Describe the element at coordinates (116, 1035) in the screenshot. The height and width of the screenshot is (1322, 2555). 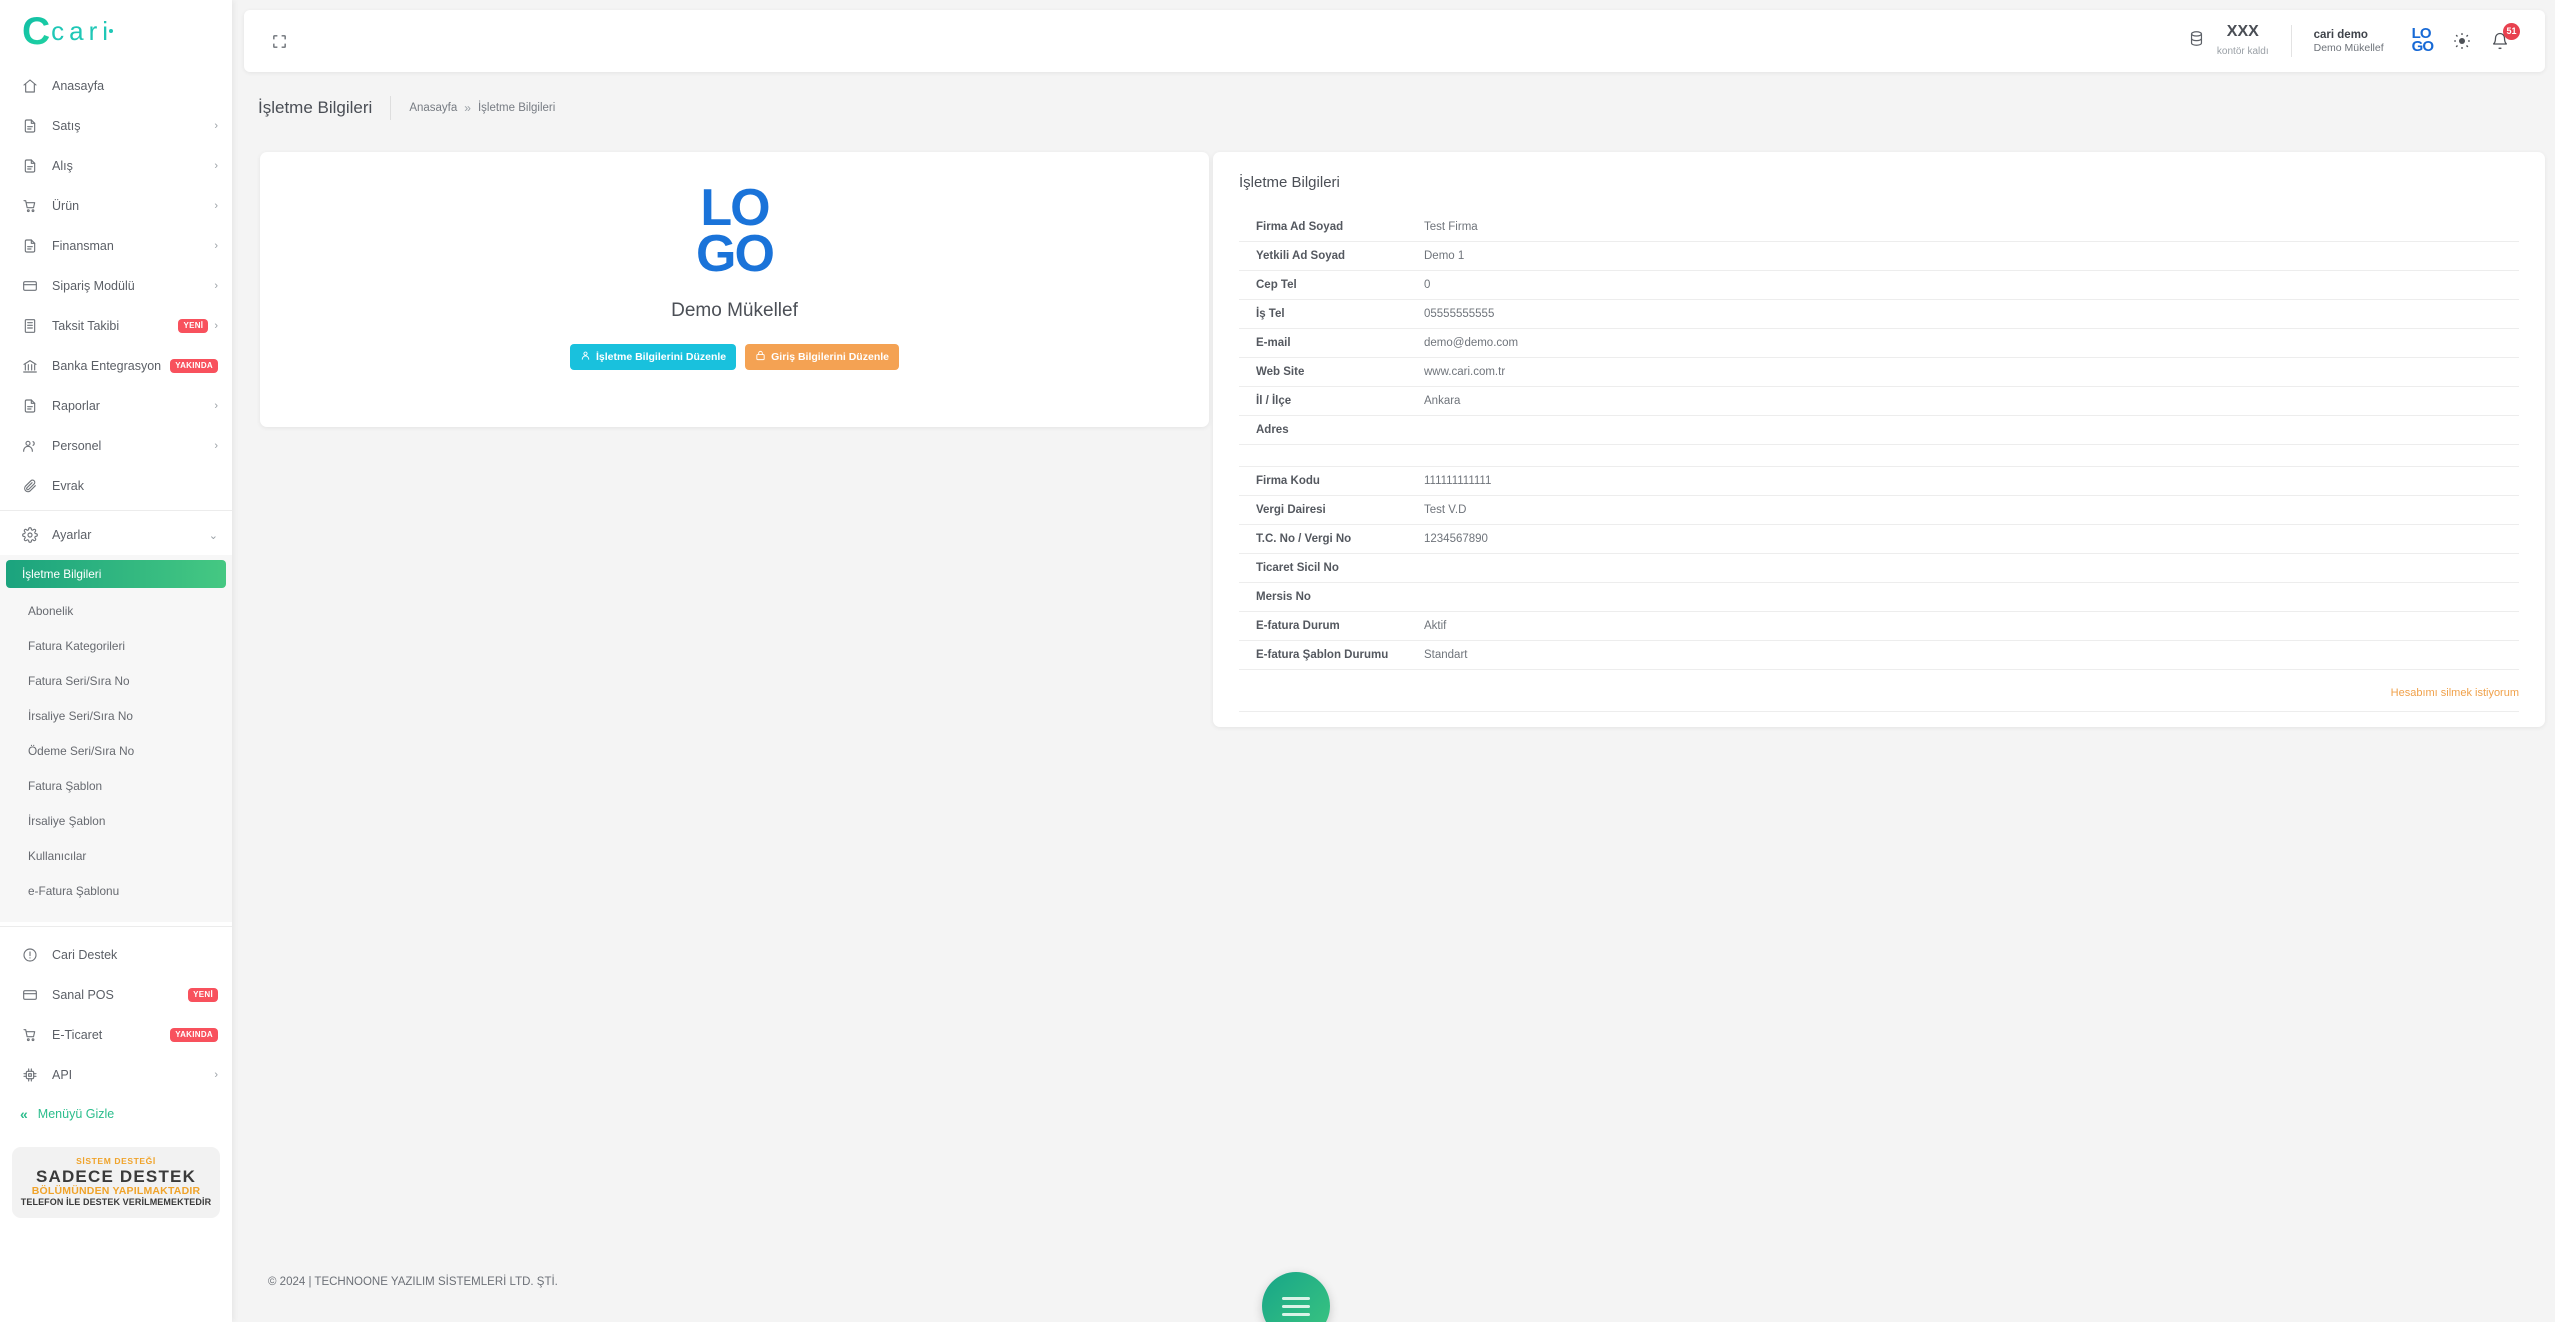
I see `sidebar-item-e-ticaret: E-Ticaret YAKINDA` at that location.